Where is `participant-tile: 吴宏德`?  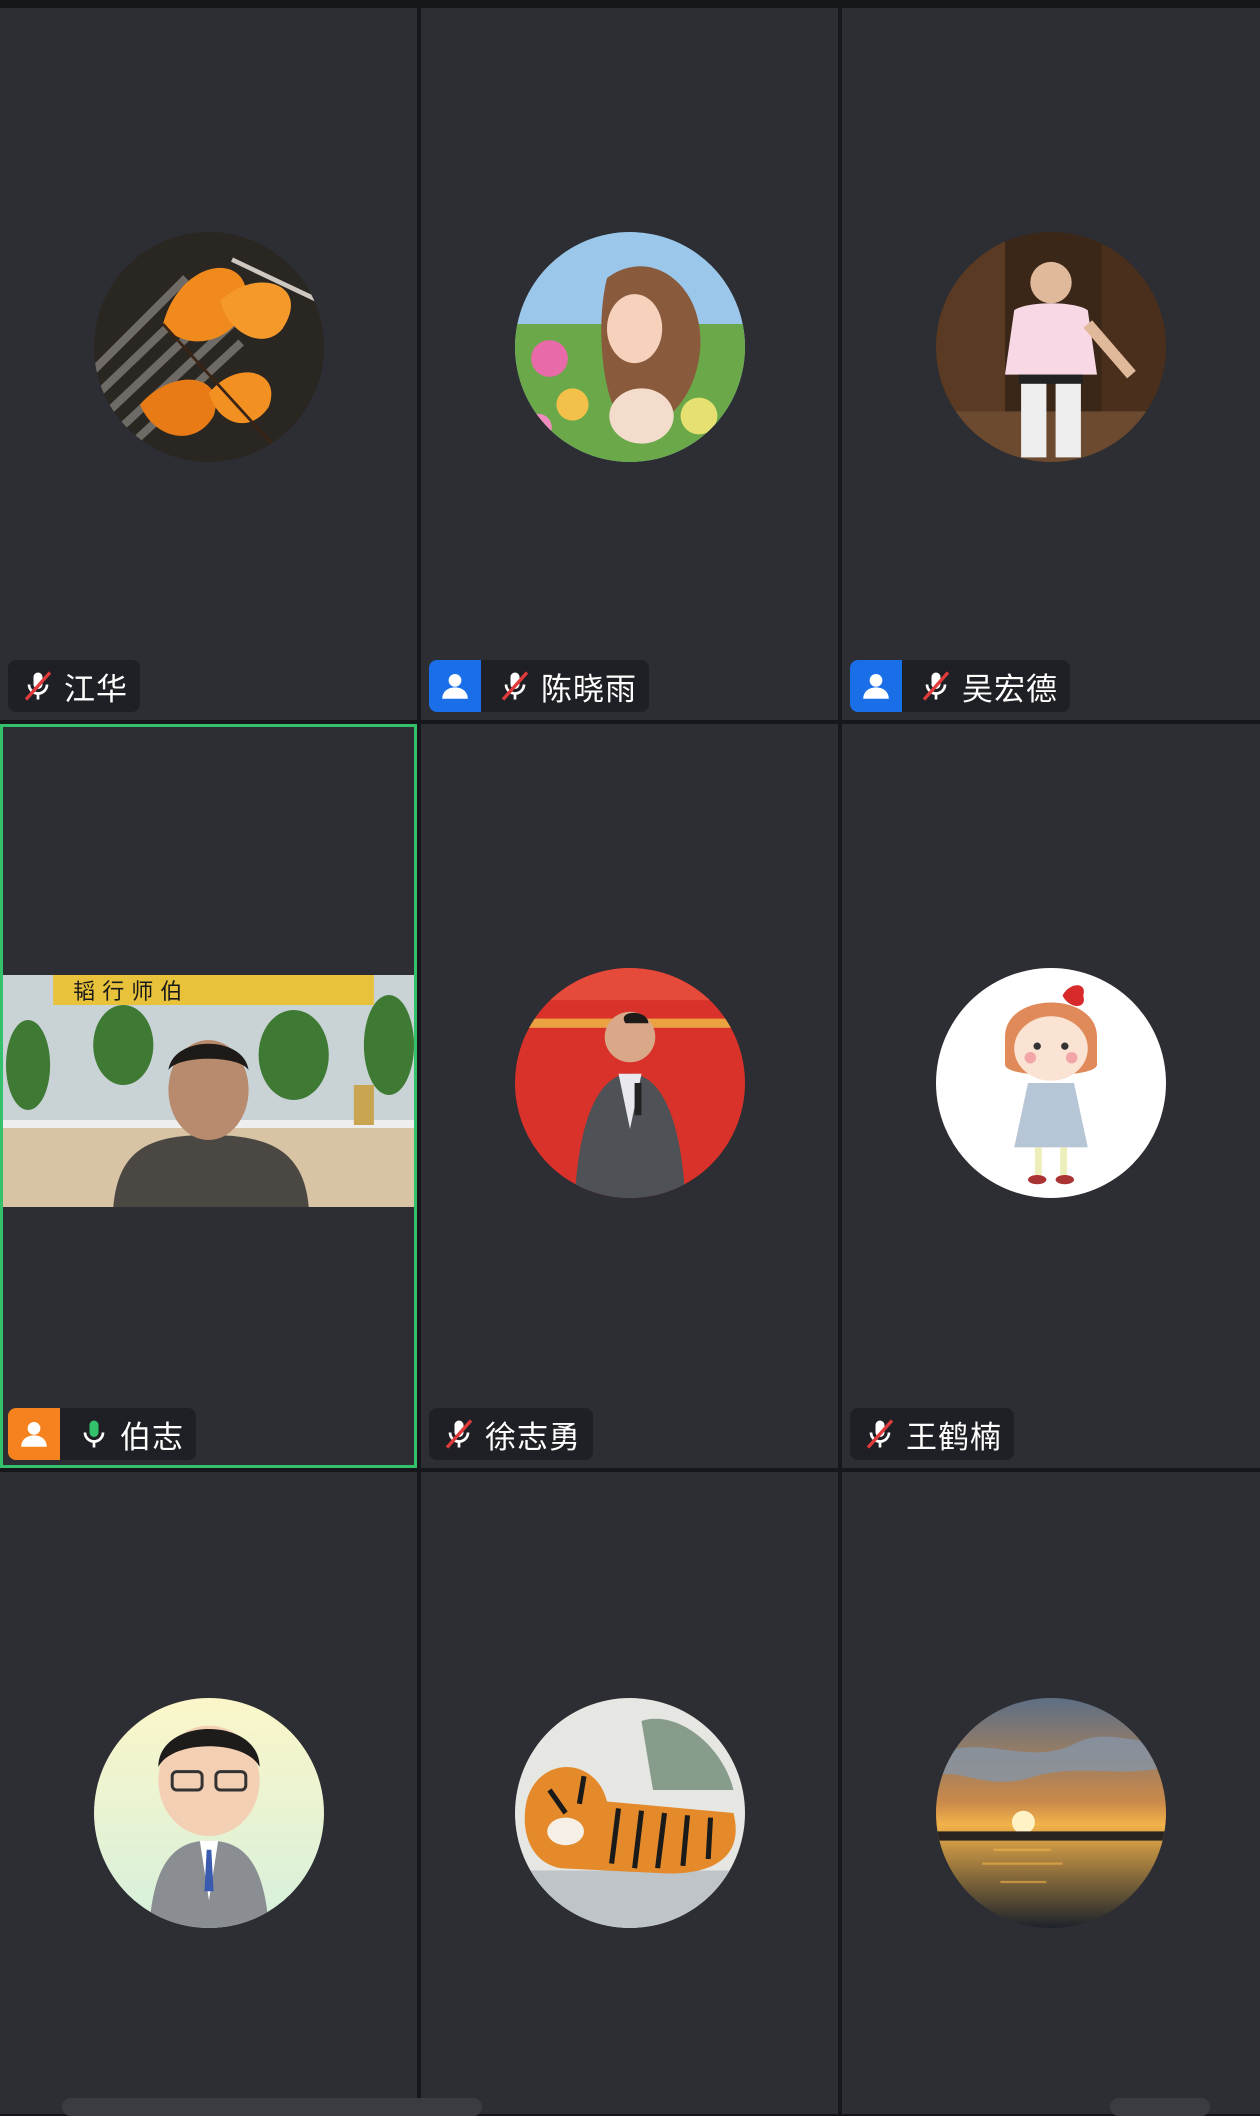
participant-tile: 吴宏德 is located at coordinates (1051, 364).